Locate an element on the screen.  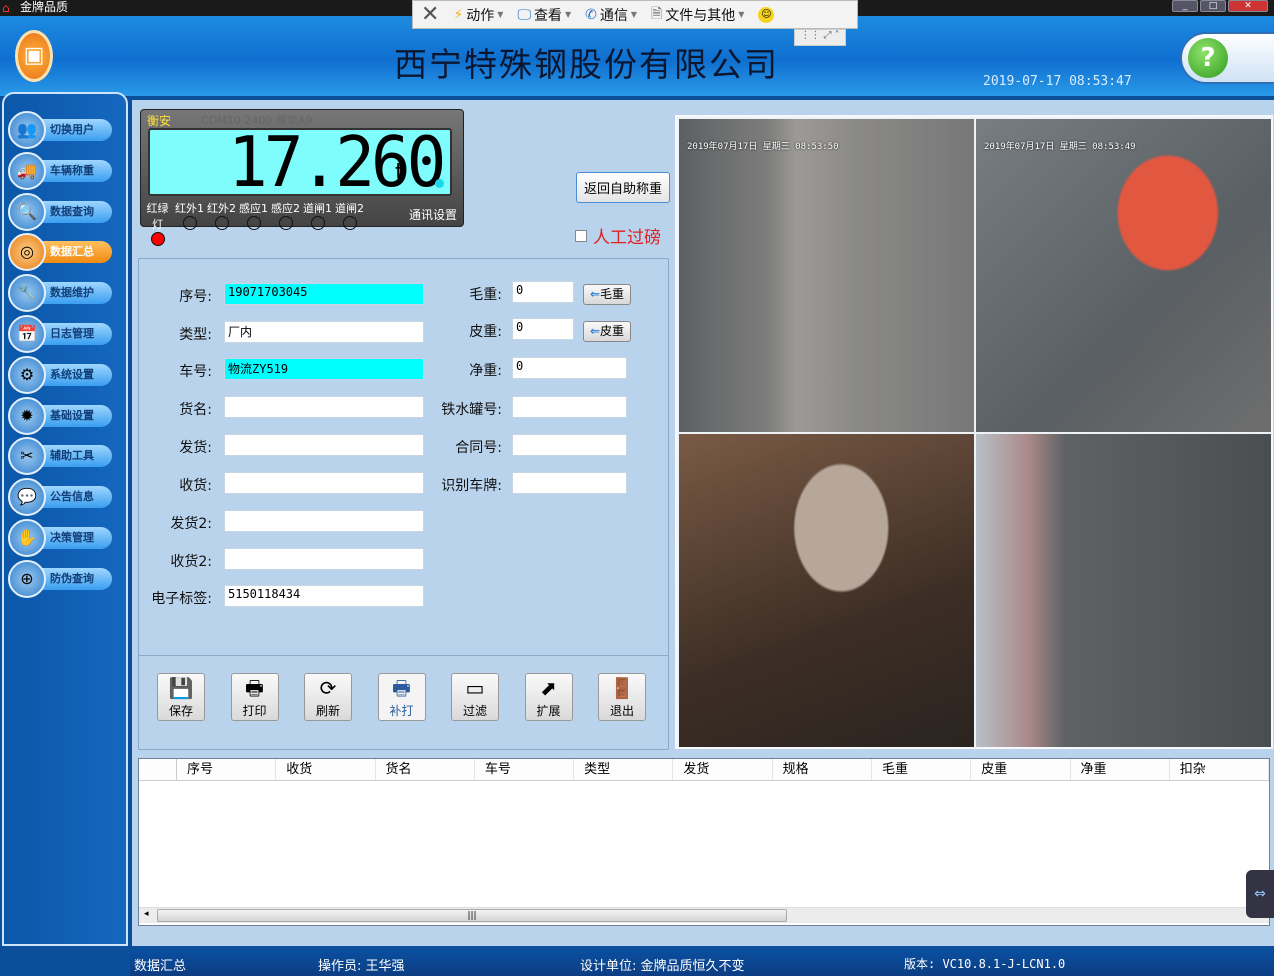
signal-indicator: 感应1 is located at coordinates (253, 223).